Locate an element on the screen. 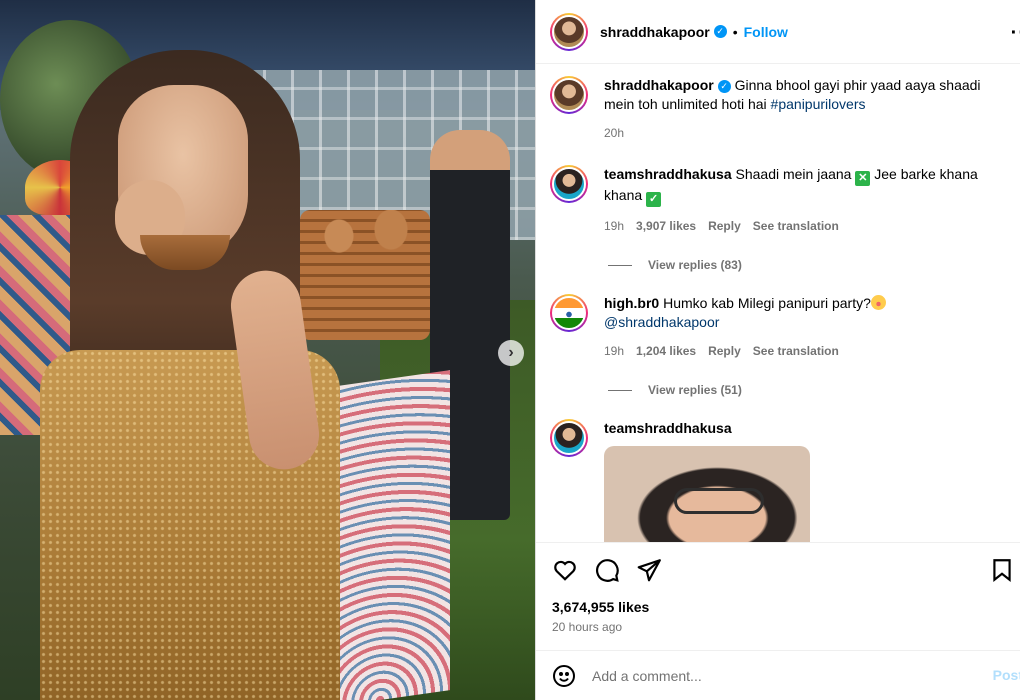  comment-username: high.br0 is located at coordinates (631, 303).